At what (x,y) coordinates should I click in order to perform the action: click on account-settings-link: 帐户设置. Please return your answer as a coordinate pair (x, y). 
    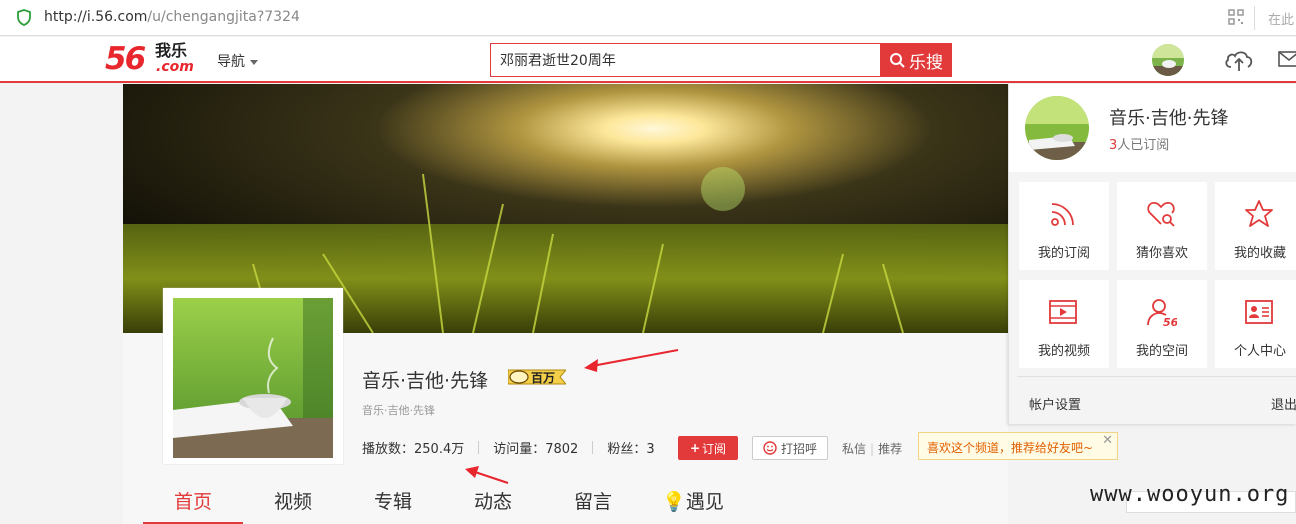
    Looking at the image, I should click on (1055, 403).